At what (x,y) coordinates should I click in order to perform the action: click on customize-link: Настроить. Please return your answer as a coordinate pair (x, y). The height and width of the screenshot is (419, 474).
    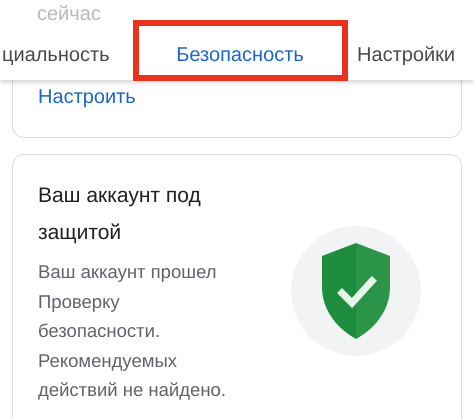
    Looking at the image, I should click on (87, 97).